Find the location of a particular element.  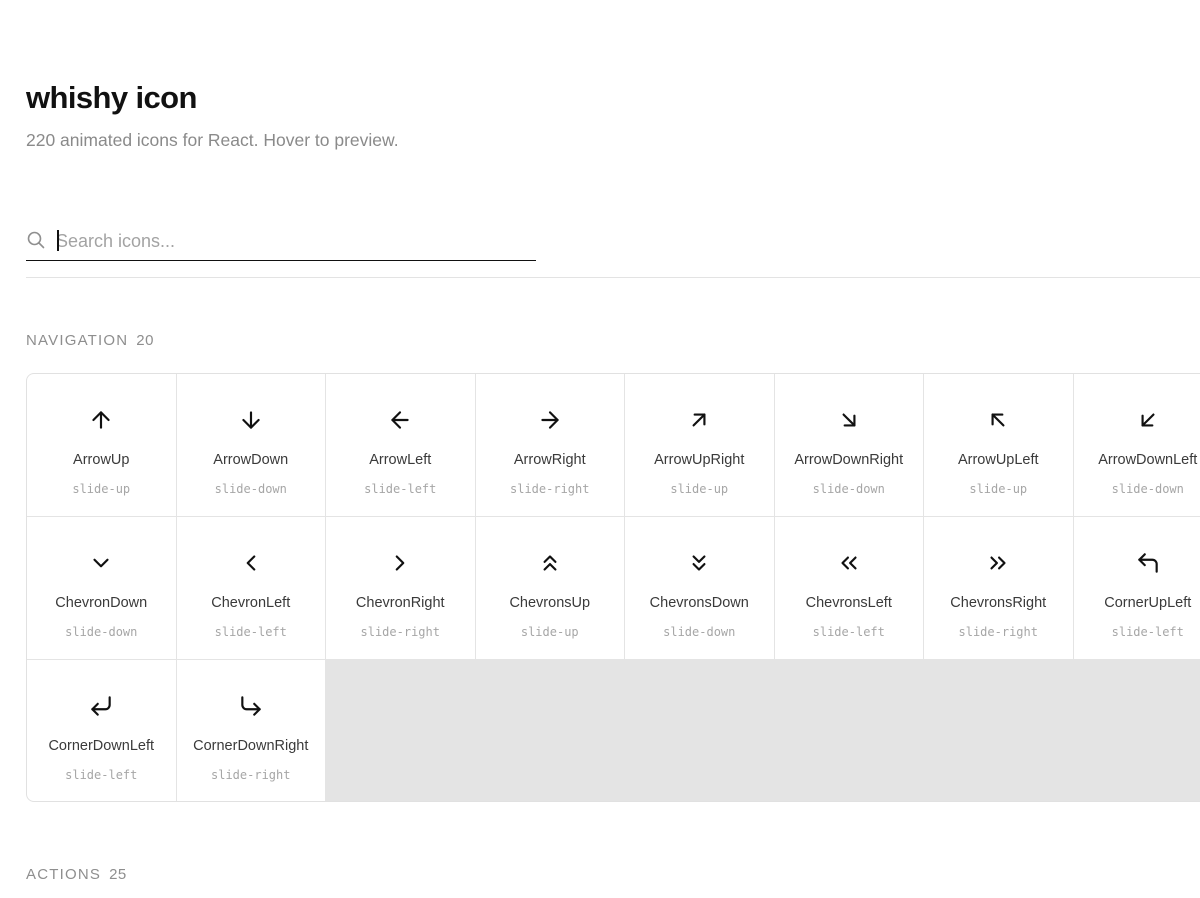

icon-name: ArrowUpRight is located at coordinates (699, 460).